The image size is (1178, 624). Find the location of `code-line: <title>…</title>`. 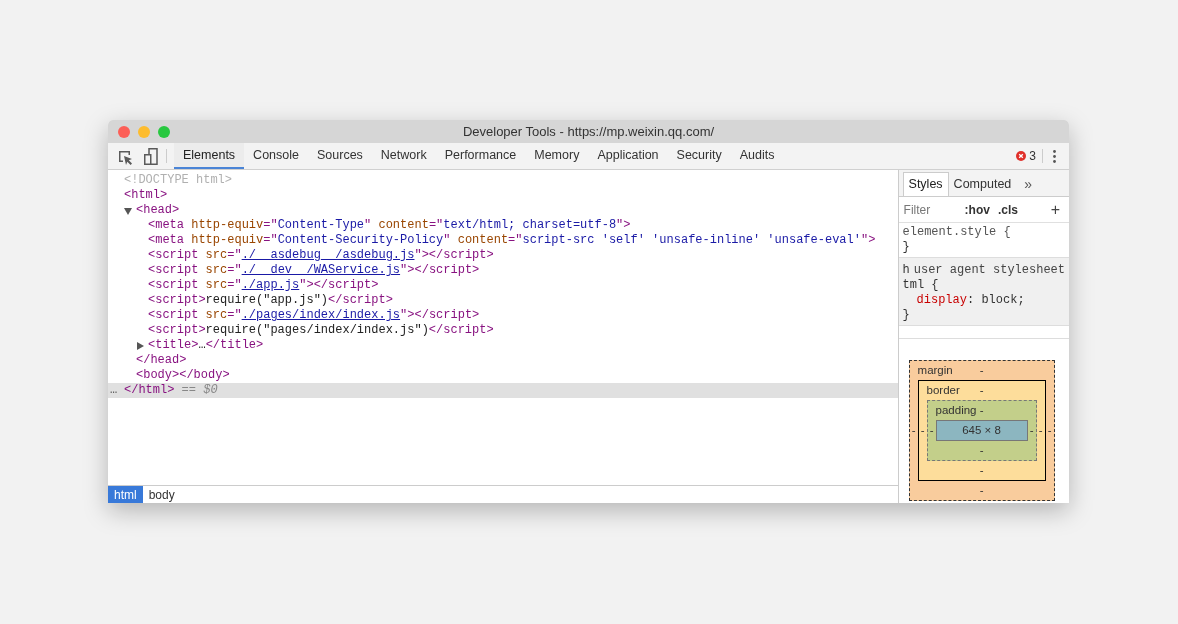

code-line: <title>…</title> is located at coordinates (206, 345).